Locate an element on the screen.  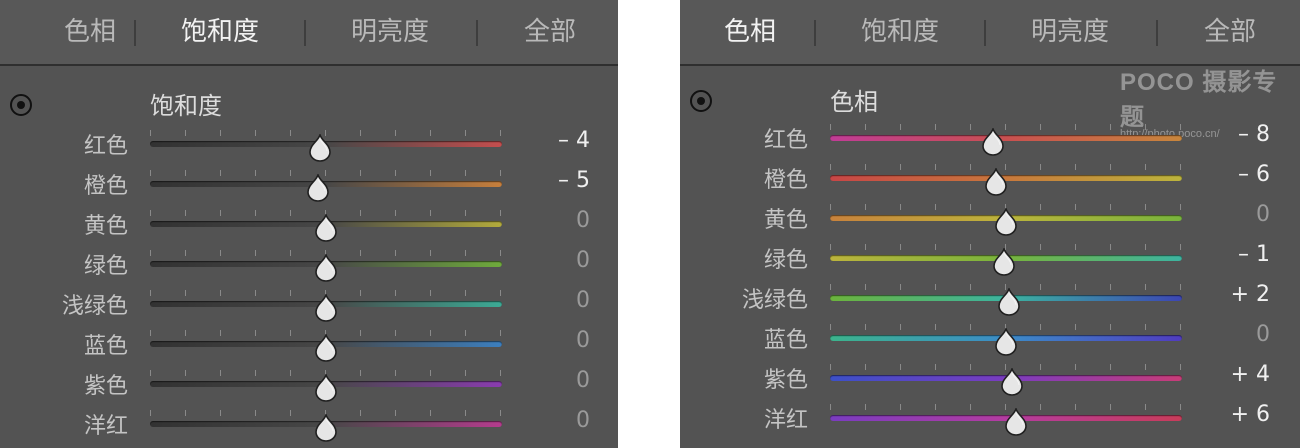
slider-row: 蓝色 0 is located at coordinates (309, 342).